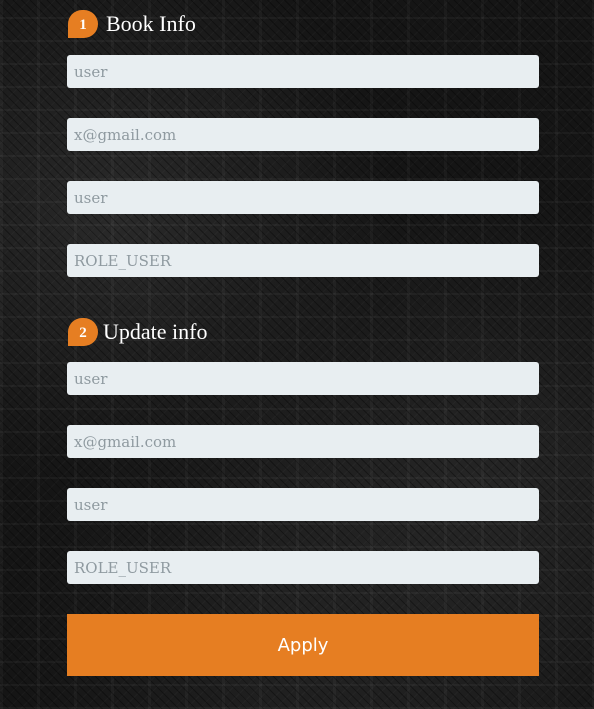  What do you see at coordinates (303, 441) in the screenshot?
I see `update-email-input` at bounding box center [303, 441].